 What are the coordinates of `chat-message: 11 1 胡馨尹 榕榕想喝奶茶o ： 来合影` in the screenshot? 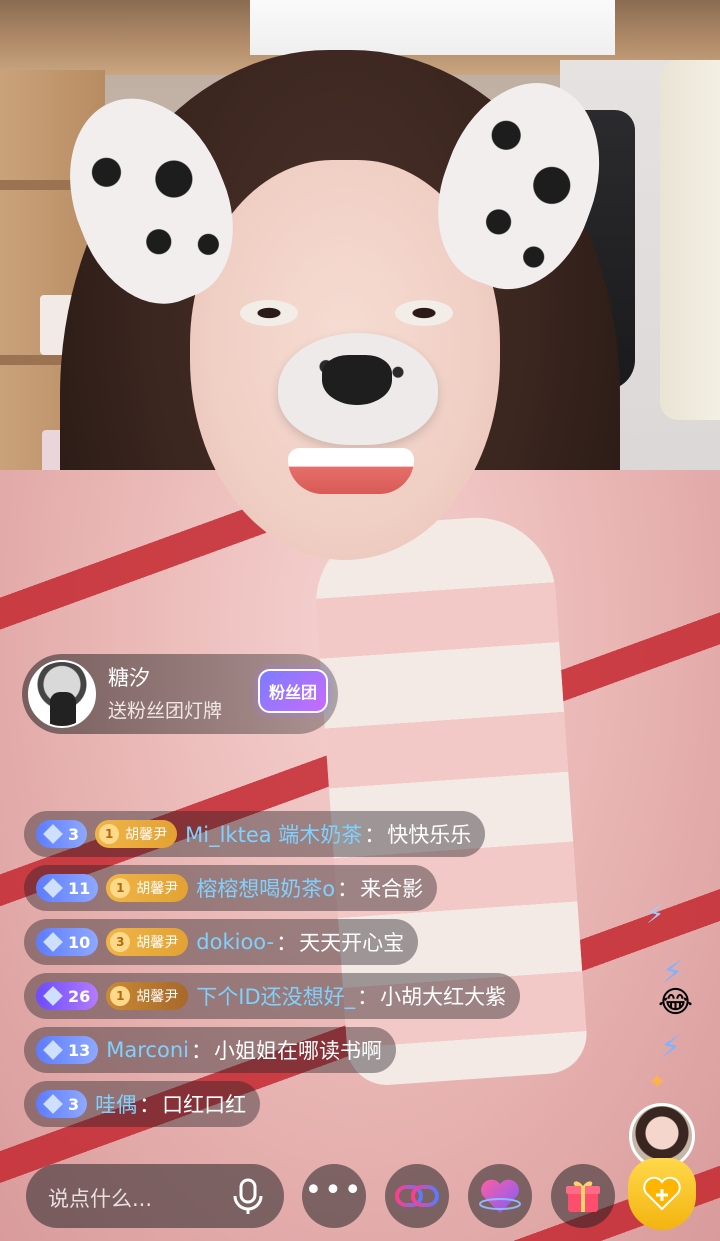 It's located at (231, 888).